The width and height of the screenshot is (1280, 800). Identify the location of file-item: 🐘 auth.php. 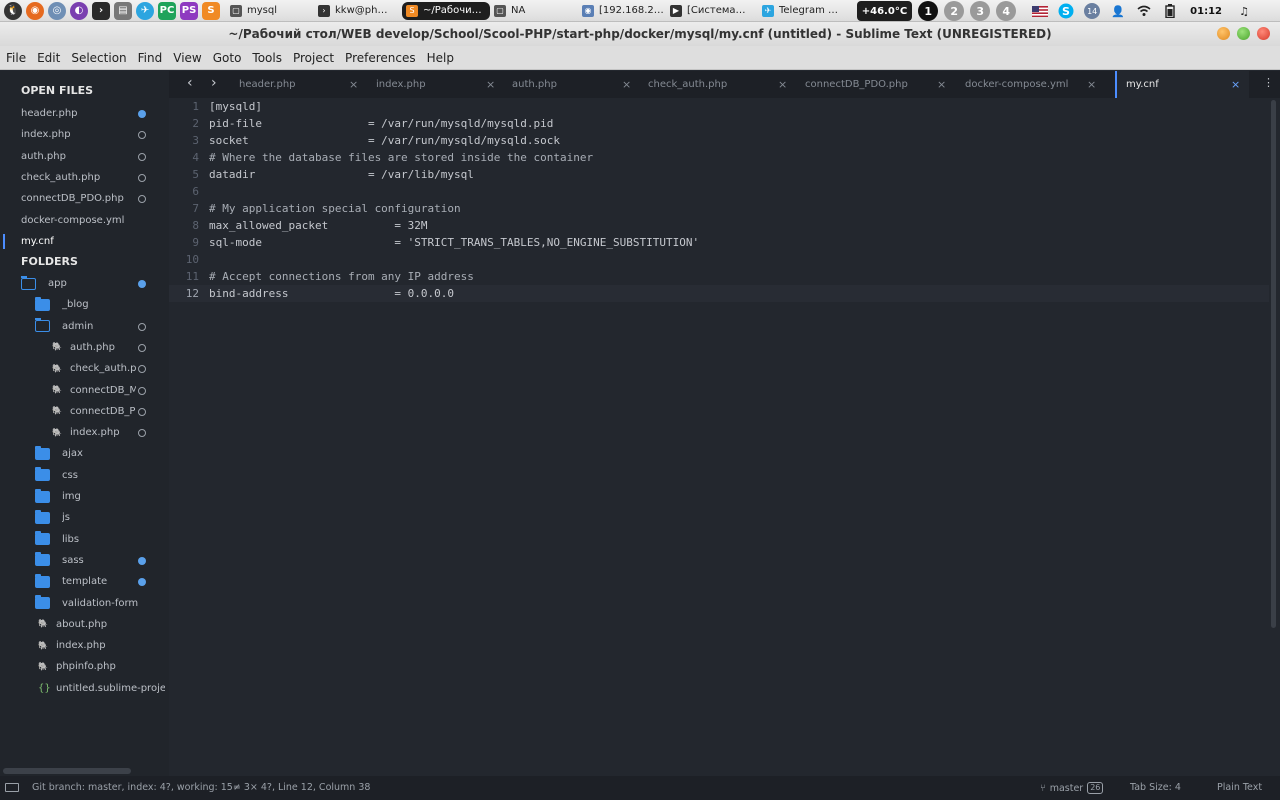
(84, 347).